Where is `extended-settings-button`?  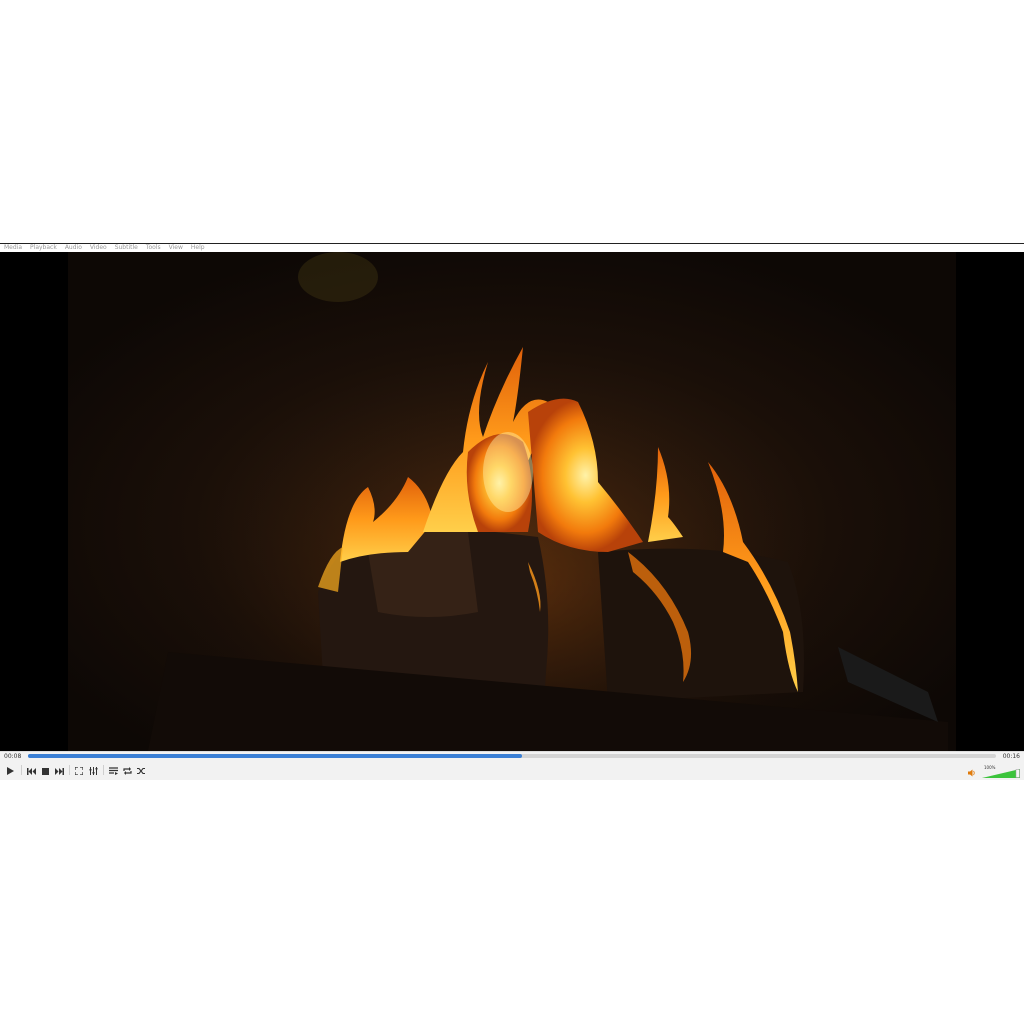 extended-settings-button is located at coordinates (93, 771).